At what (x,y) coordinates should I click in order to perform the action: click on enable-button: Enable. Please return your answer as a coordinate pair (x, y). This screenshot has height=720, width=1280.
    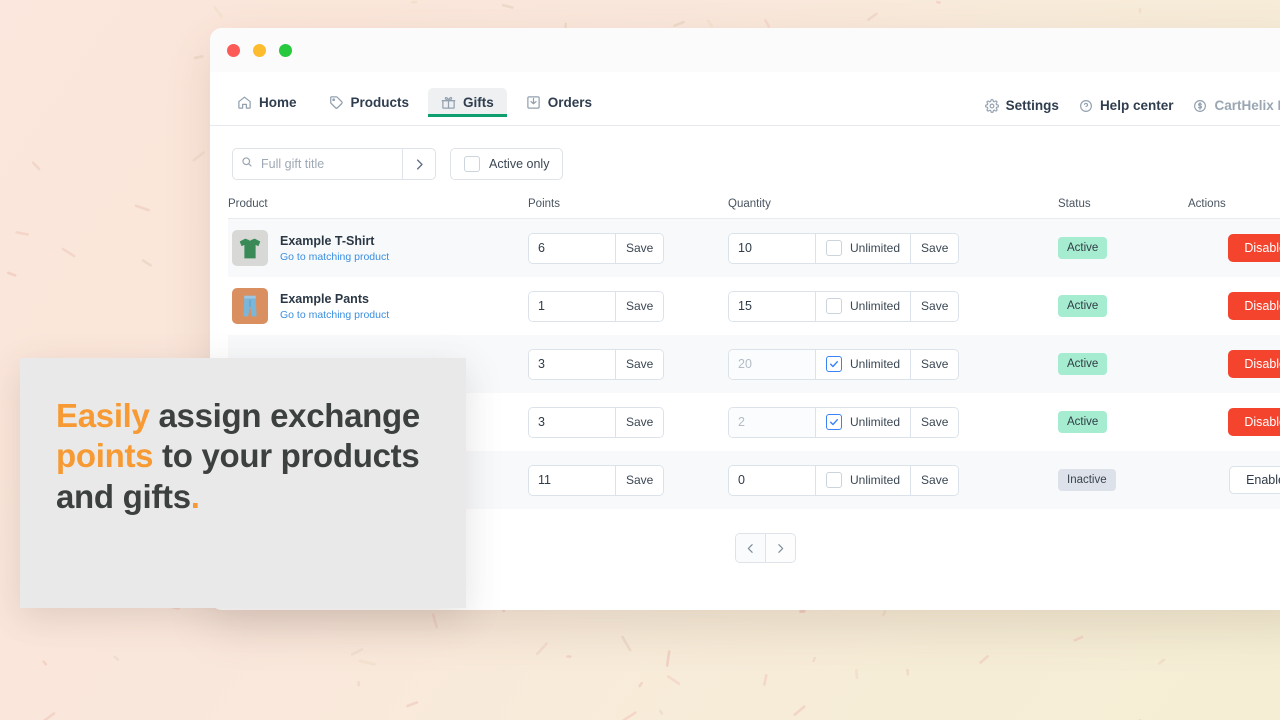
    Looking at the image, I should click on (1254, 480).